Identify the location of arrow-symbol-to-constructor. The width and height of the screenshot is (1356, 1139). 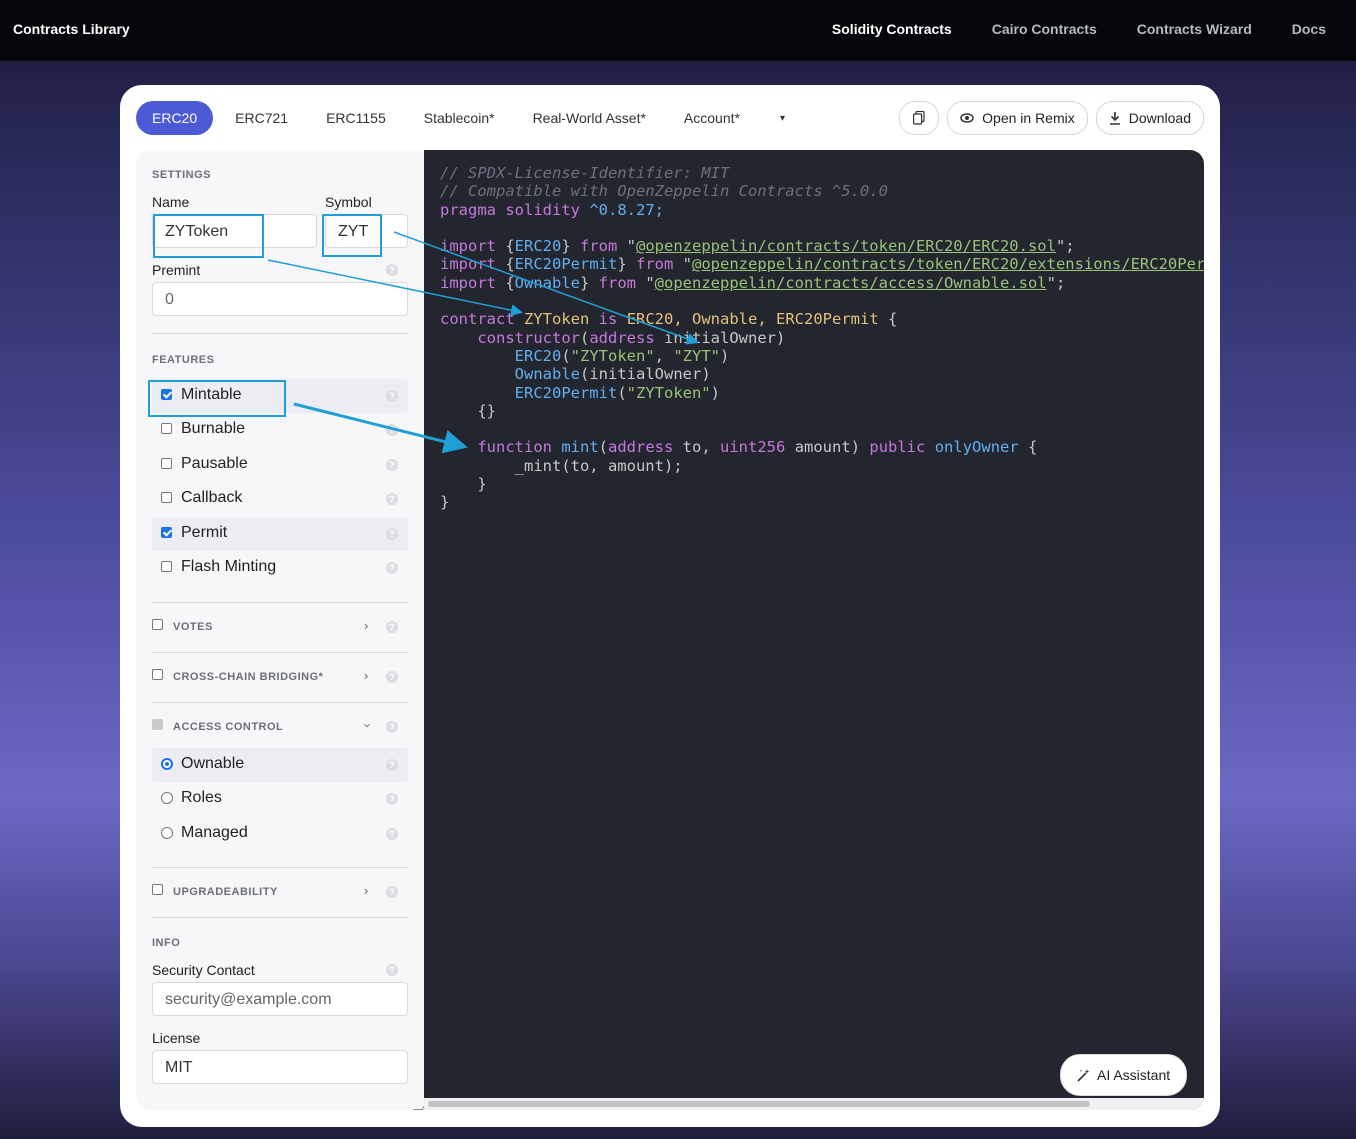
(546, 288).